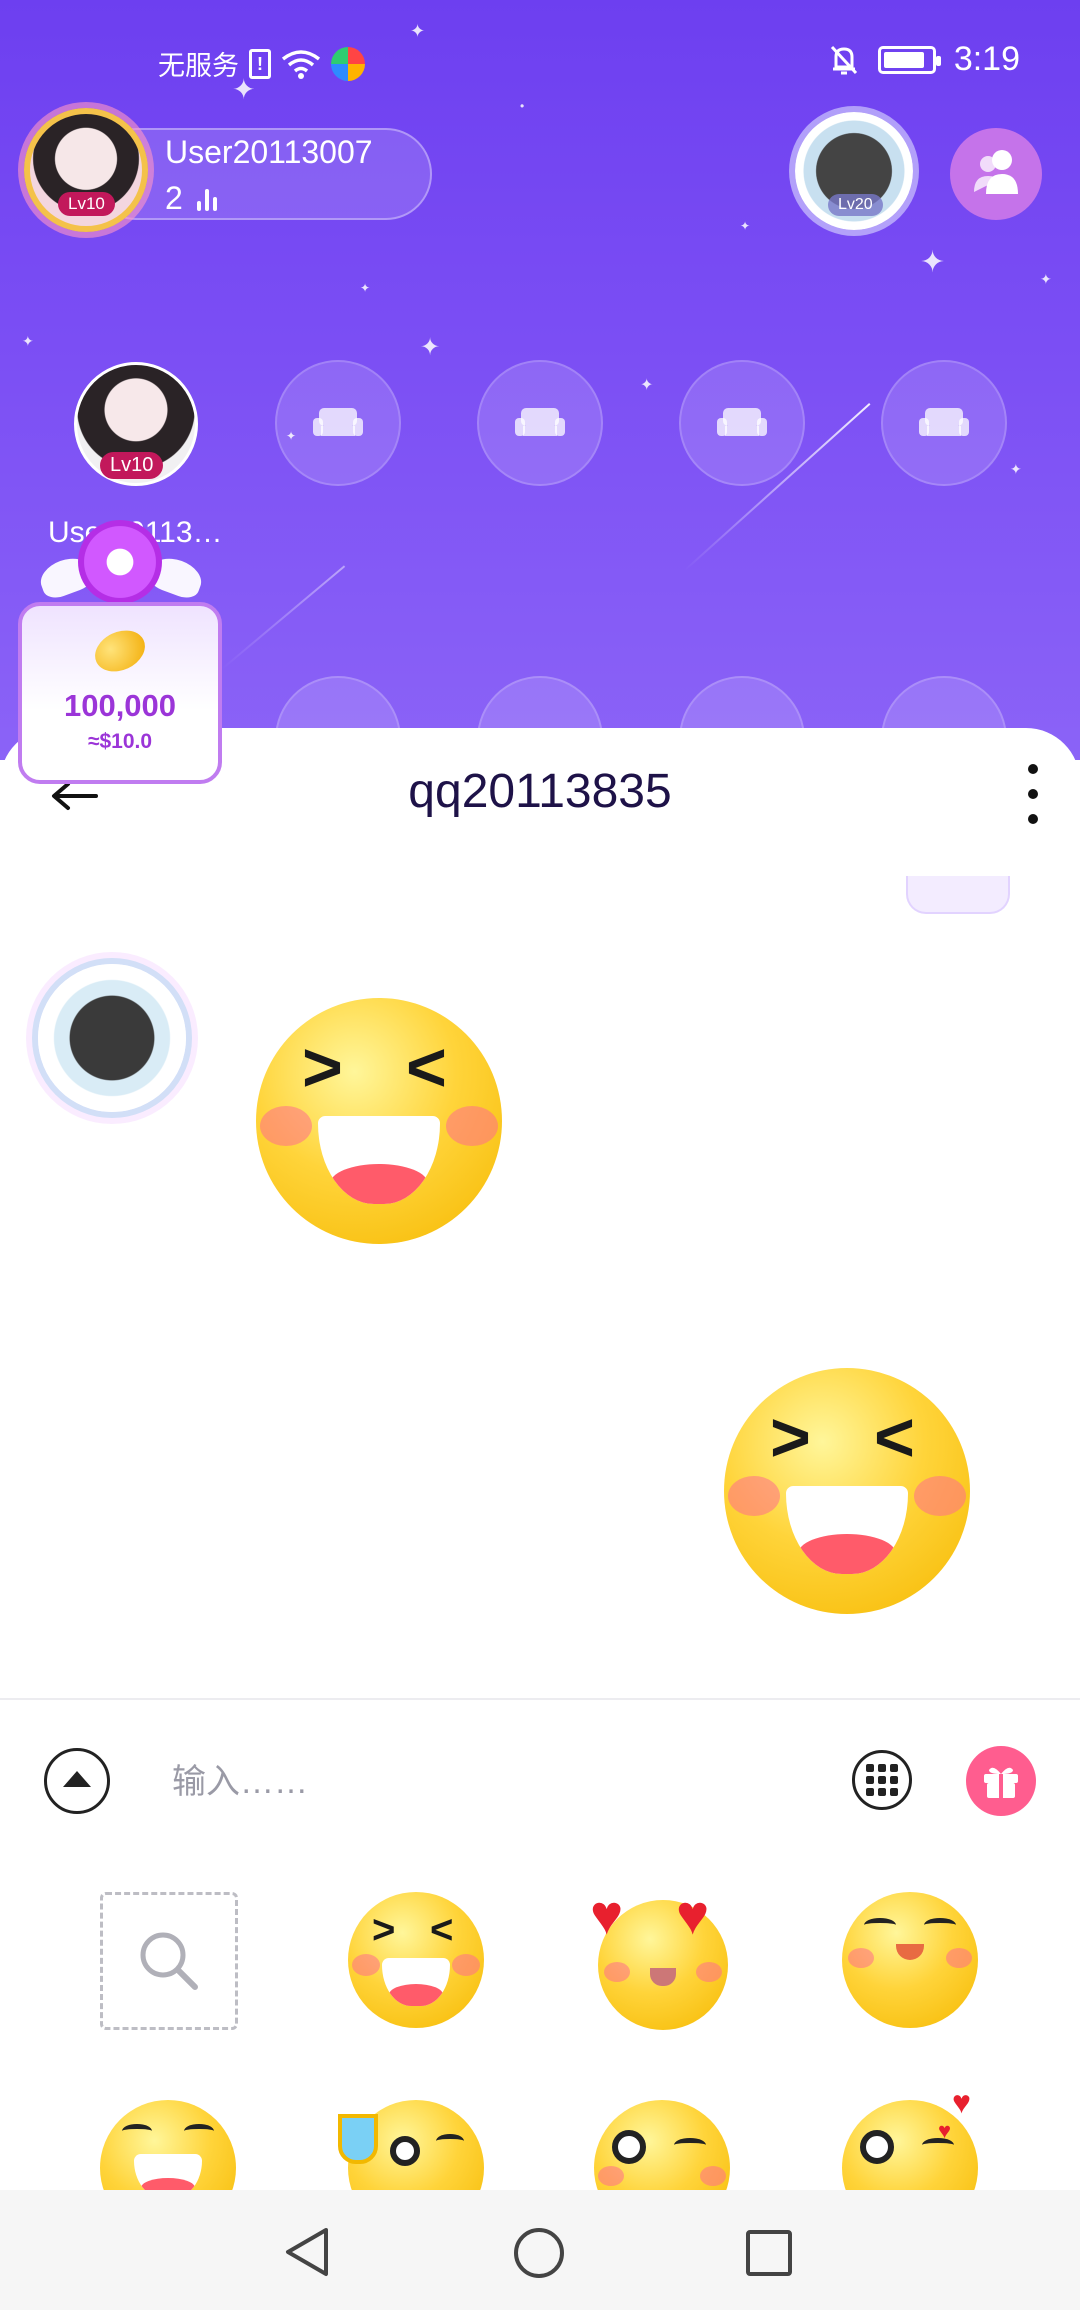 This screenshot has height=2310, width=1080. I want to click on coin-bean-icon, so click(120, 651).